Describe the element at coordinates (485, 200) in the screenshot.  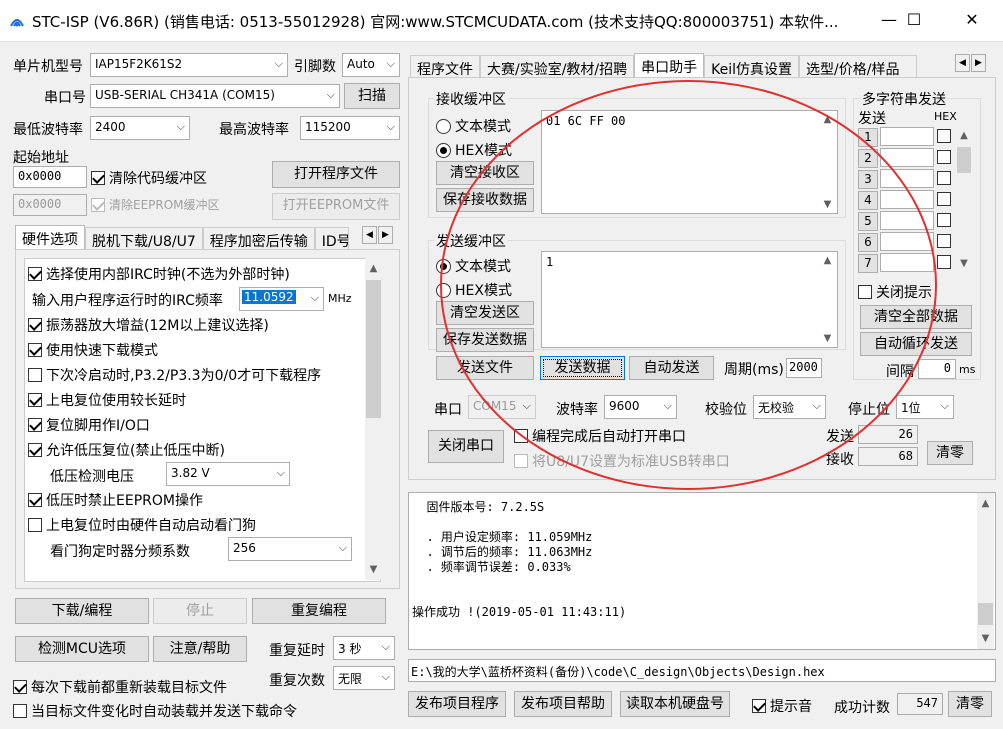
I see `save-receive-button: 保存接收数据` at that location.